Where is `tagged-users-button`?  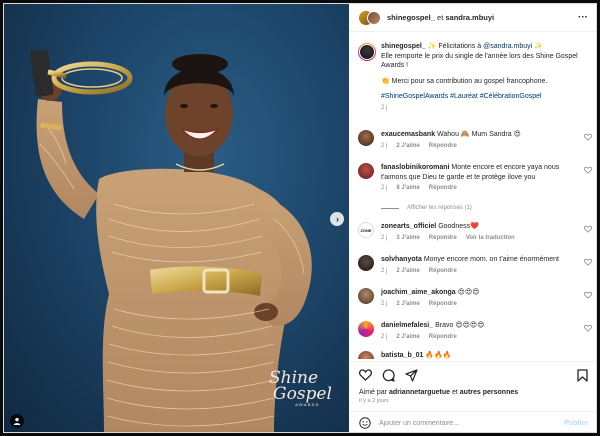
tagged-users-button is located at coordinates (17, 421).